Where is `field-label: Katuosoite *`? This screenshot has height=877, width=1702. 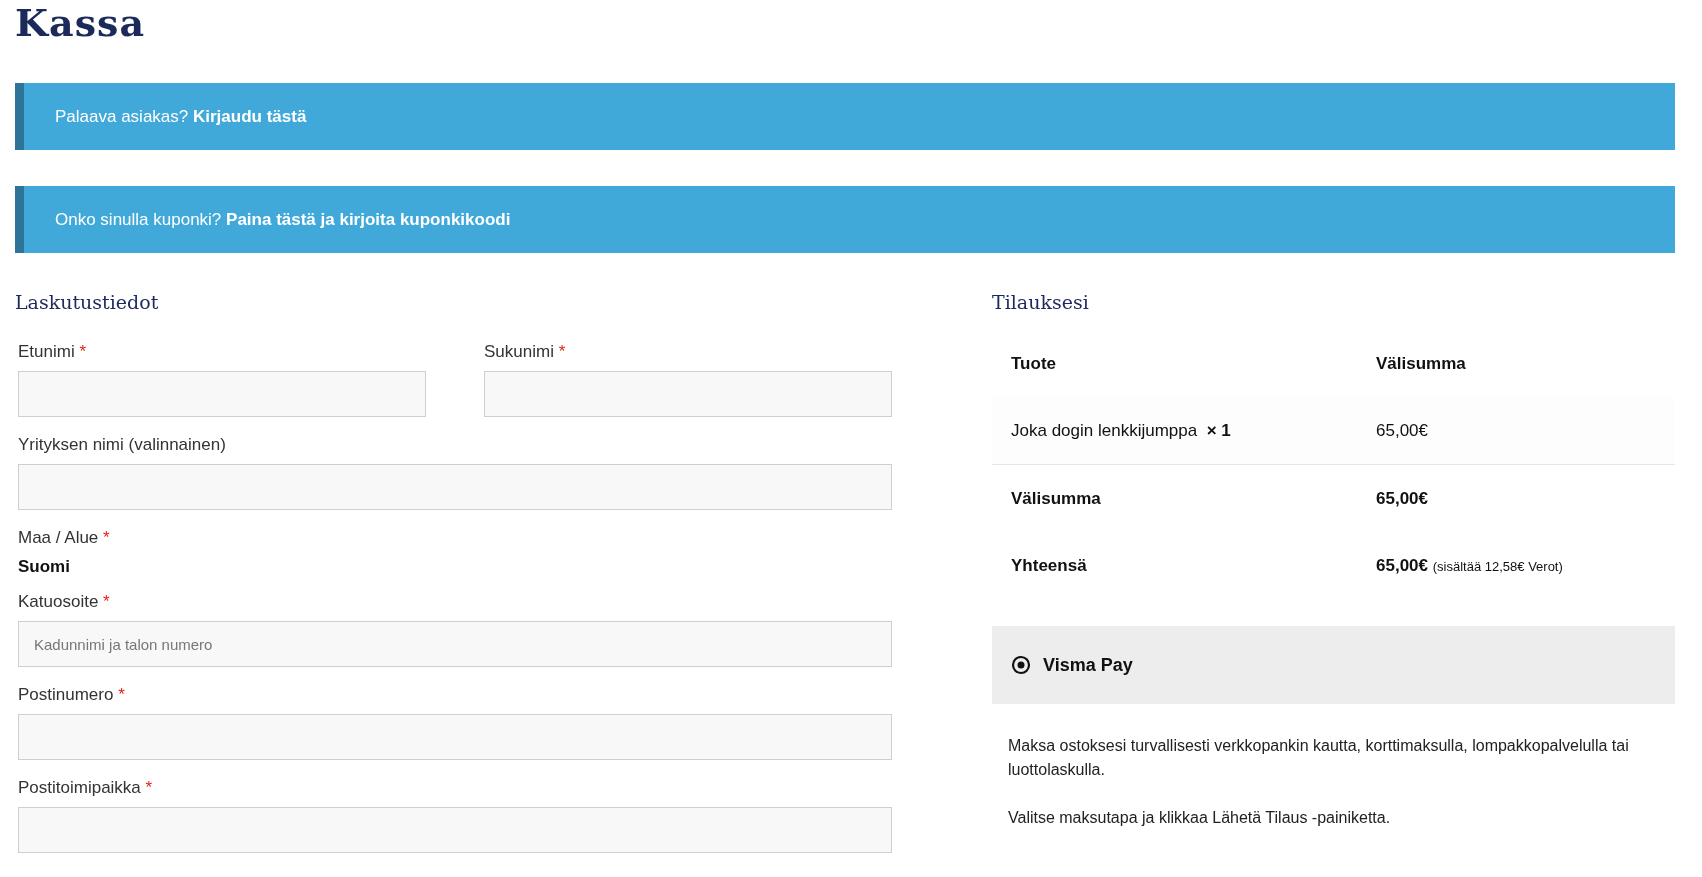 field-label: Katuosoite * is located at coordinates (64, 602).